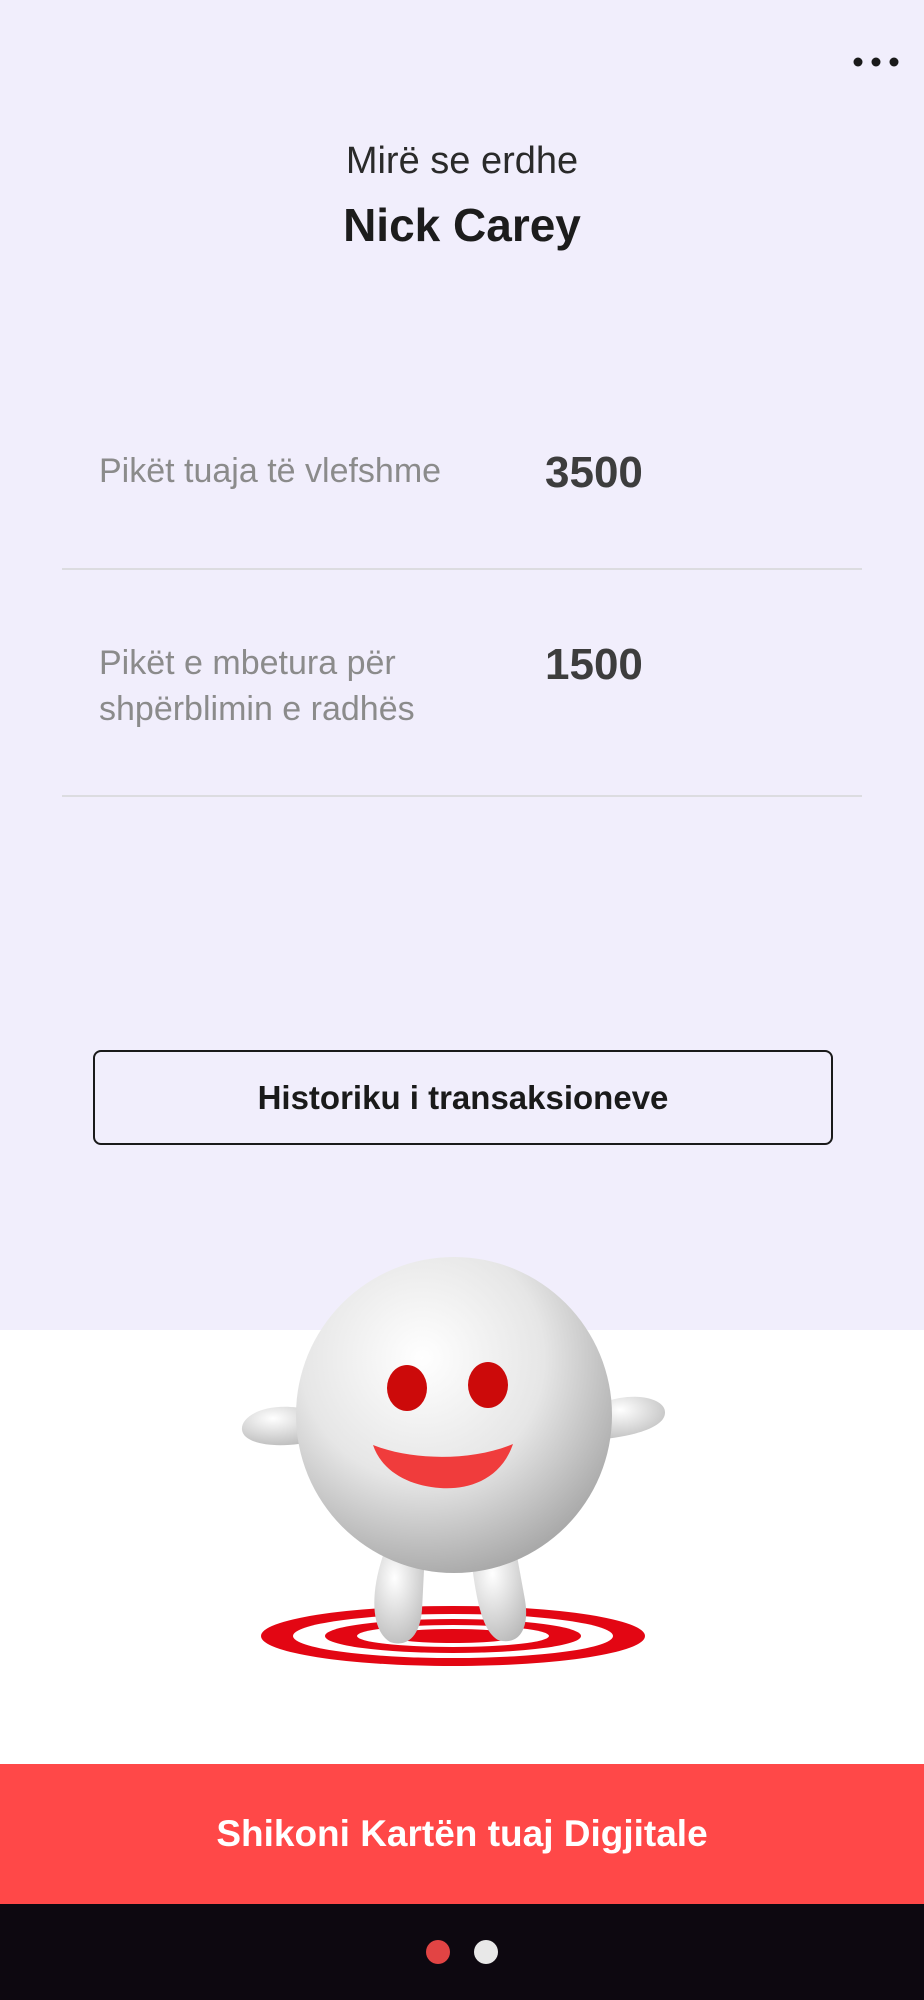 The width and height of the screenshot is (924, 2000). Describe the element at coordinates (462, 508) in the screenshot. I see `points-available-row: Pikët tuaja të vlefshme 3500` at that location.